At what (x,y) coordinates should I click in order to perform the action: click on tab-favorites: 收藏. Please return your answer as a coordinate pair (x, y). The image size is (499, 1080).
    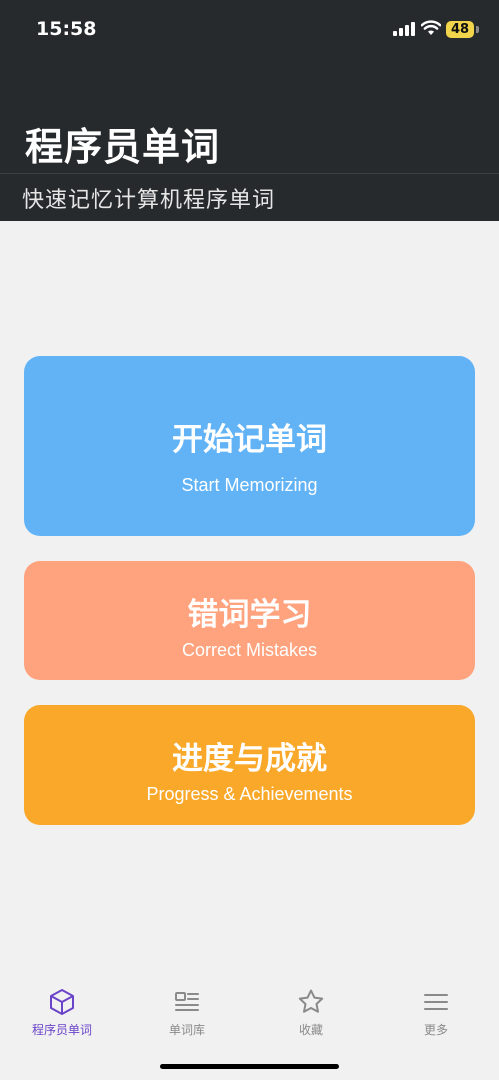
    Looking at the image, I should click on (311, 1015).